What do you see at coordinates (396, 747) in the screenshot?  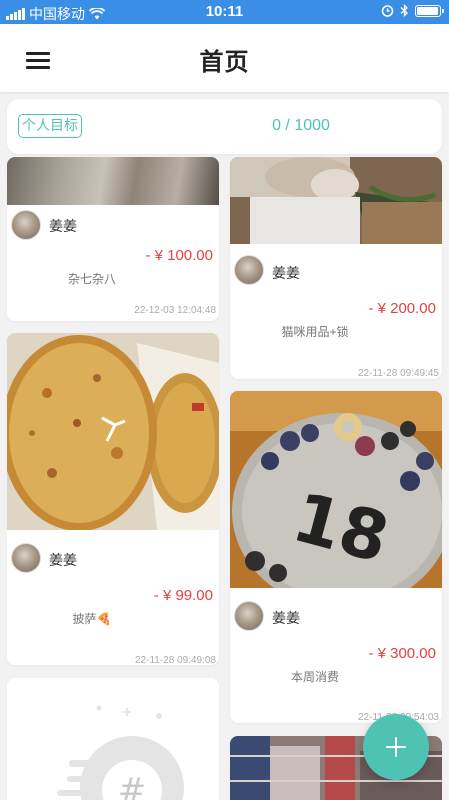 I see `add-expense-button` at bounding box center [396, 747].